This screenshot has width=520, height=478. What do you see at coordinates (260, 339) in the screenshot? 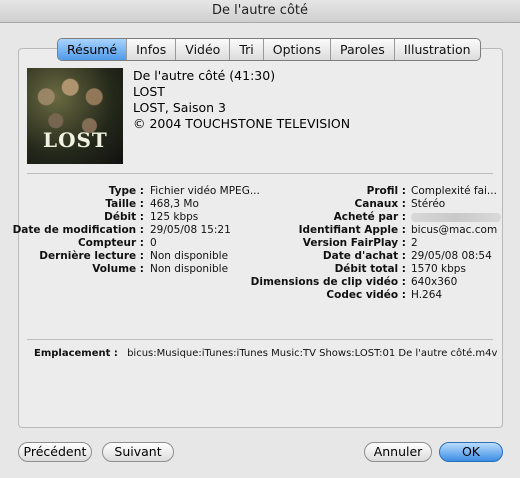
I see `divider-bottom` at bounding box center [260, 339].